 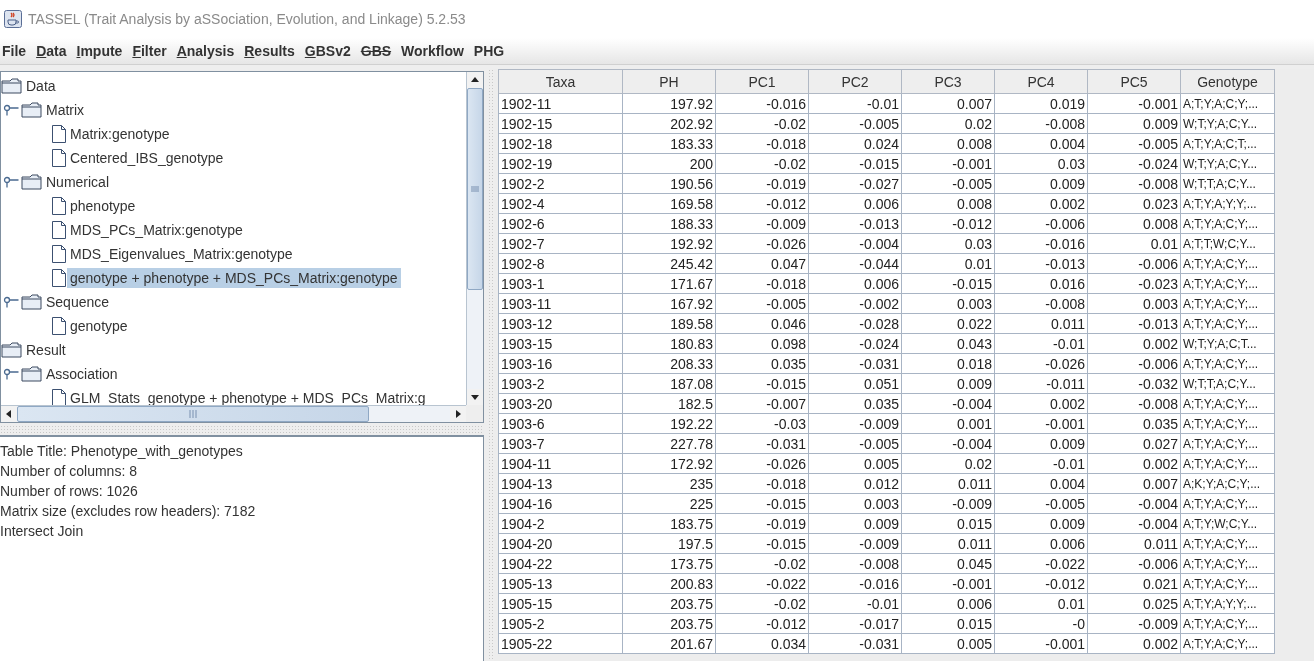 What do you see at coordinates (560, 383) in the screenshot?
I see `table-cell: 1903-2` at bounding box center [560, 383].